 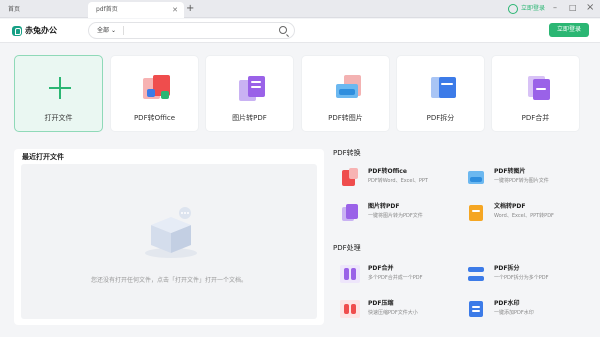 What do you see at coordinates (393, 274) in the screenshot?
I see `tool-pdf-merge: PDF合并 多个PDF合并成一个PDF` at bounding box center [393, 274].